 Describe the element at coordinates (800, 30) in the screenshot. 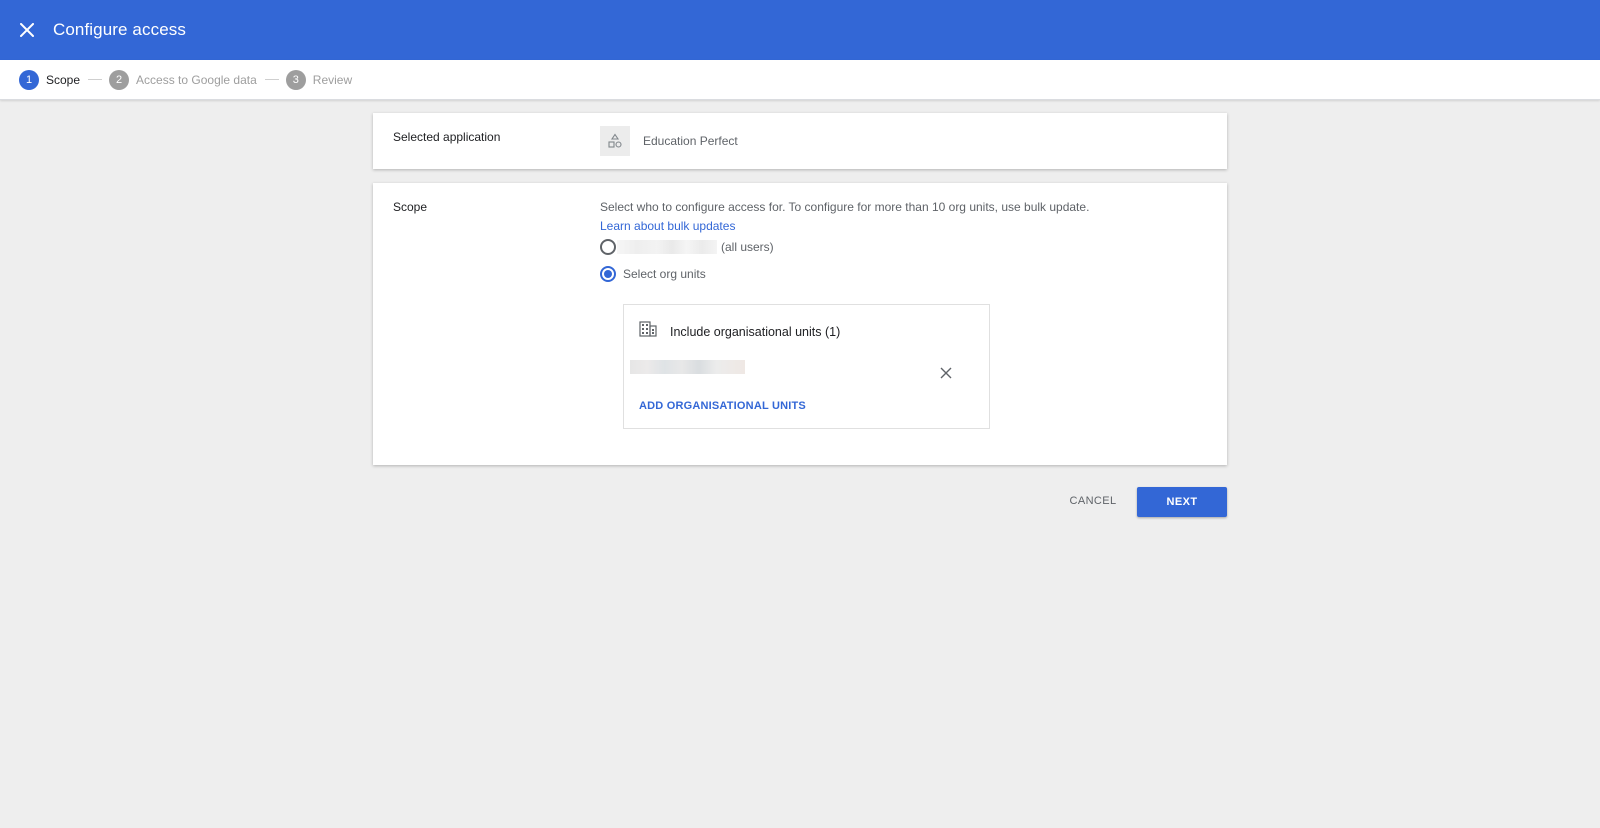

I see `header-bar: Configure access` at that location.